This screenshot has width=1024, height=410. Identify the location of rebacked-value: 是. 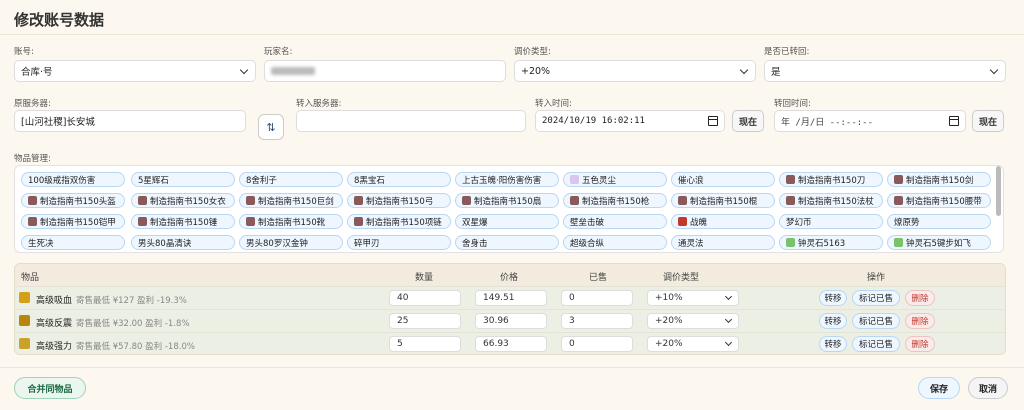
(776, 72).